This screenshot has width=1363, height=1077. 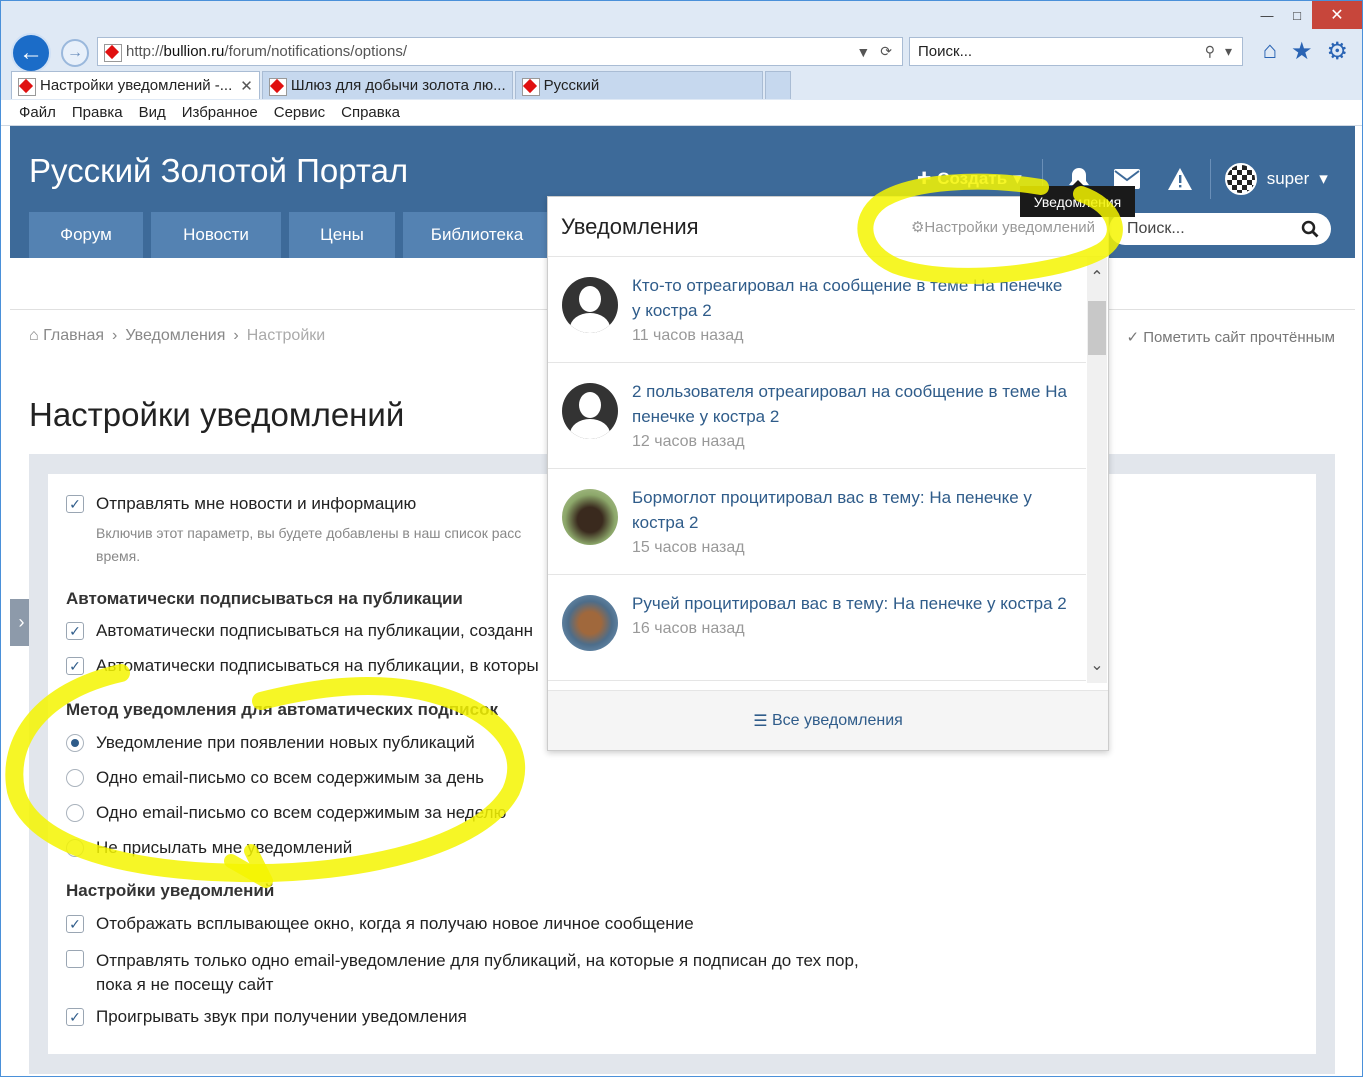 I want to click on search-dropdown-icon: ▾, so click(x=1228, y=51).